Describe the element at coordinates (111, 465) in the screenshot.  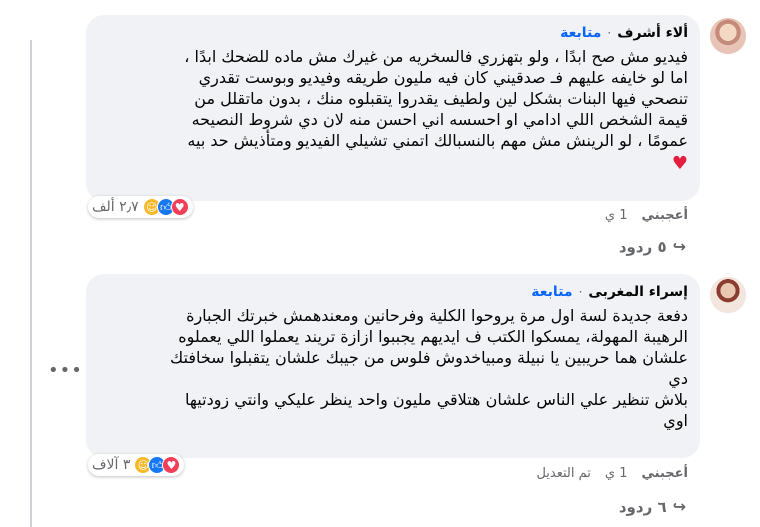
I see `reaction-count: ٣ آلاف` at that location.